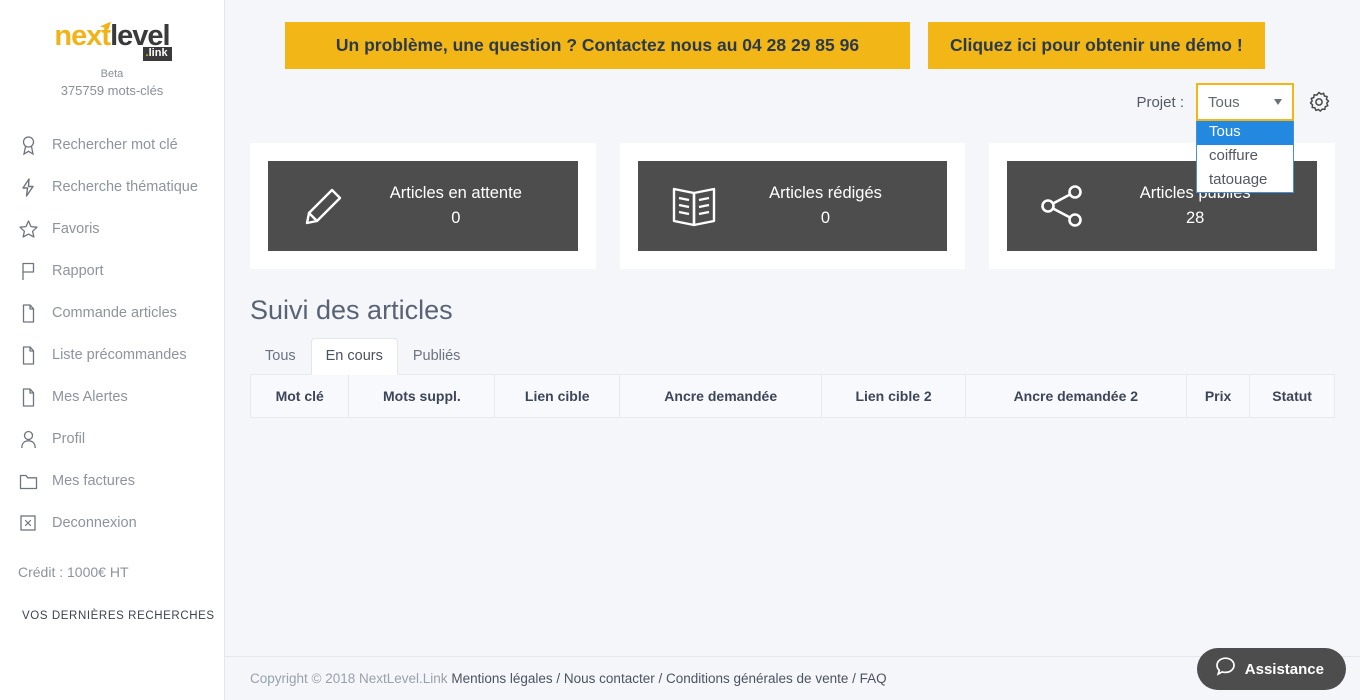  What do you see at coordinates (76, 229) in the screenshot?
I see `sidebar-item-label: Favoris` at bounding box center [76, 229].